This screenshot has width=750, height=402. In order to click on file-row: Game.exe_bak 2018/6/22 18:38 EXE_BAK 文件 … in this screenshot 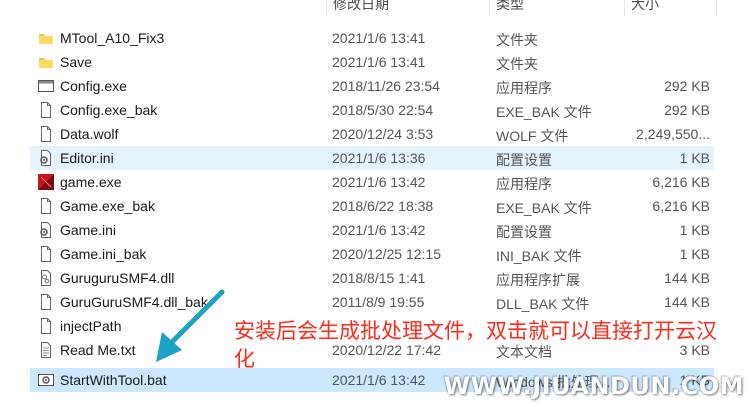, I will do `click(372, 206)`.